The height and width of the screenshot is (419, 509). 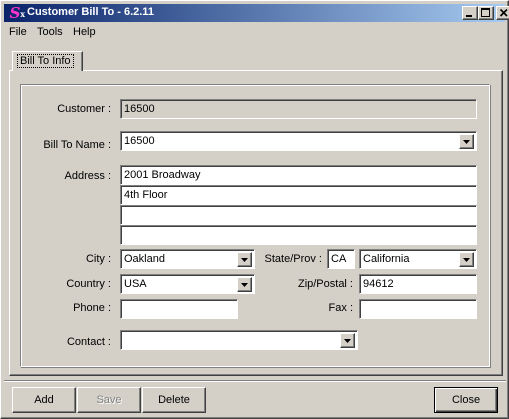 I want to click on menu-bar: File Tools Help, so click(x=254, y=32).